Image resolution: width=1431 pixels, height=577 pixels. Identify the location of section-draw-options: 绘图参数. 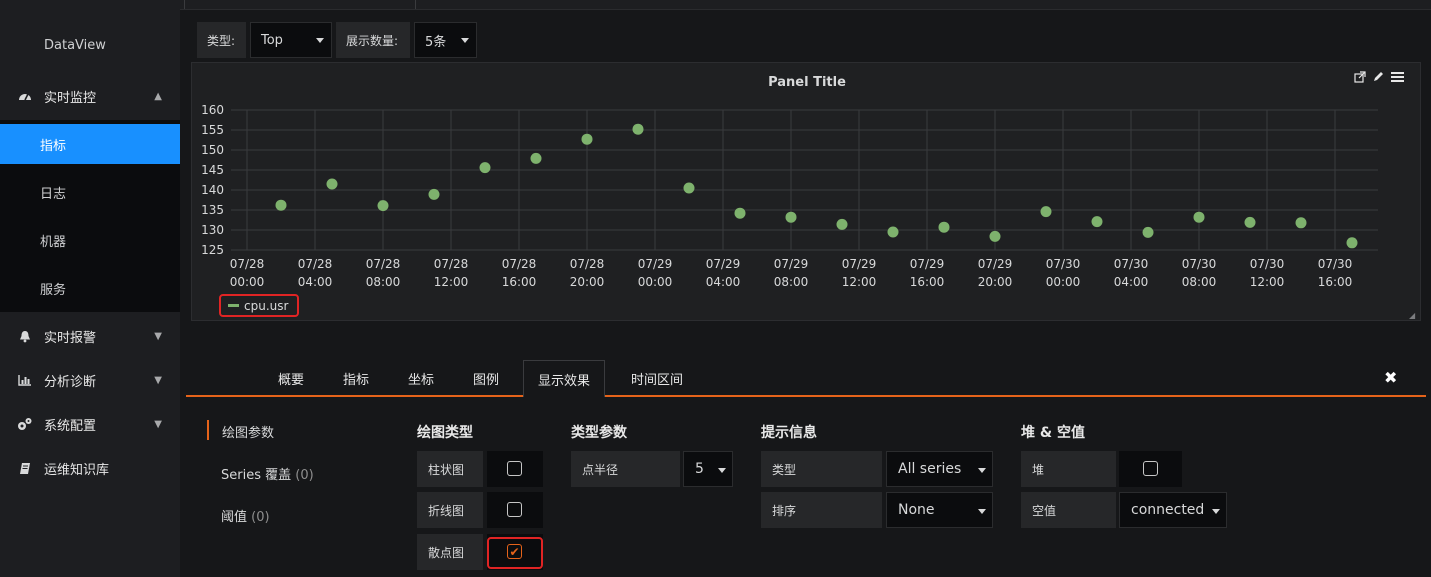
(248, 431).